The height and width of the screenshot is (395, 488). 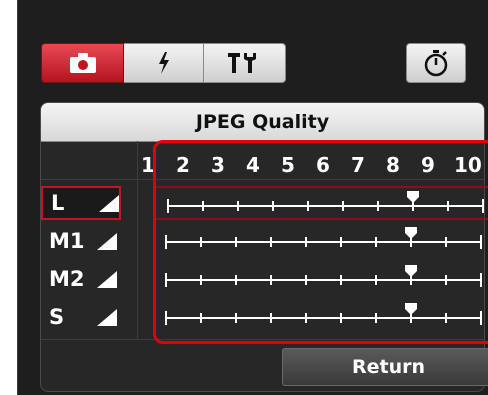 I want to click on camera-icon, so click(x=82, y=63).